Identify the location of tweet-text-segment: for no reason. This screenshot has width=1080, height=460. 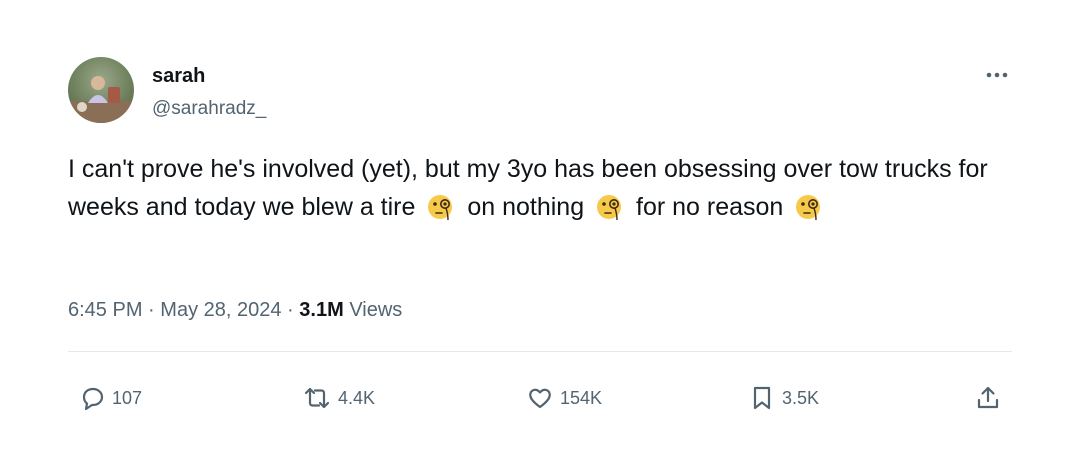
(710, 207).